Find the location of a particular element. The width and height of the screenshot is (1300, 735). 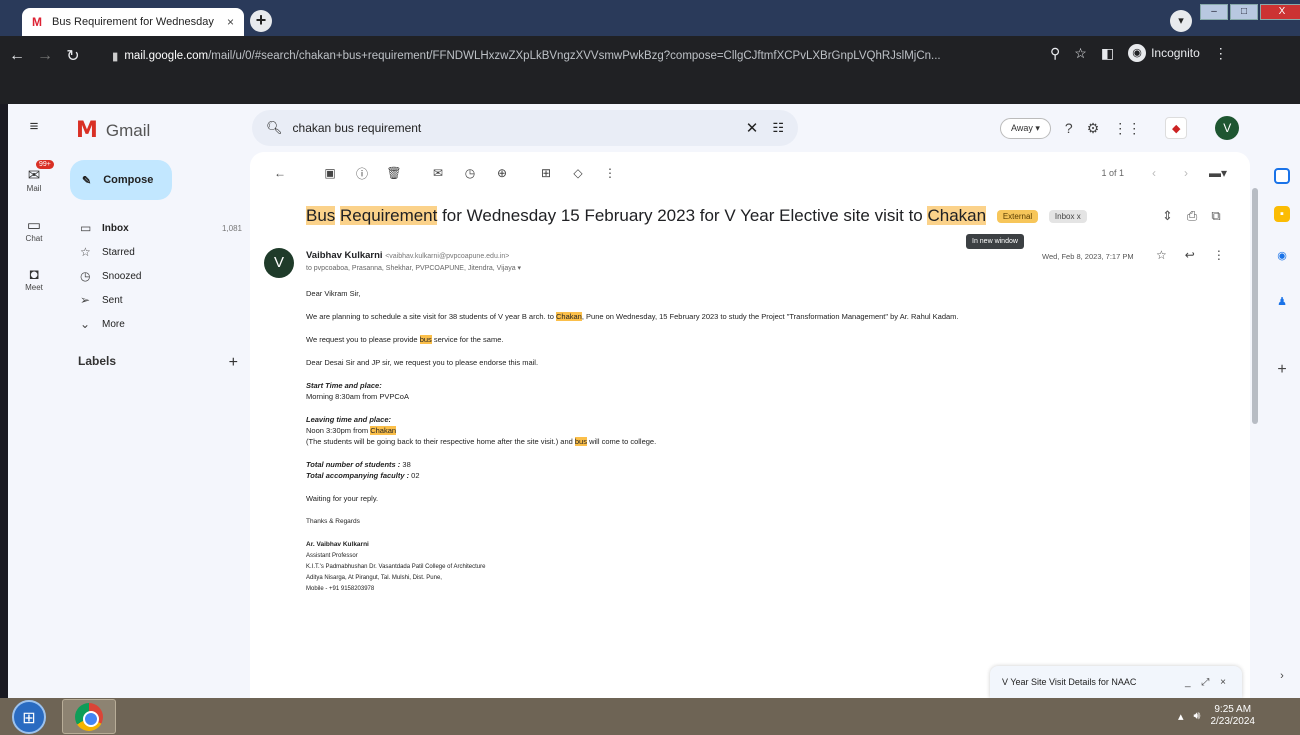

older-chevron-icon: › is located at coordinates (1186, 173).